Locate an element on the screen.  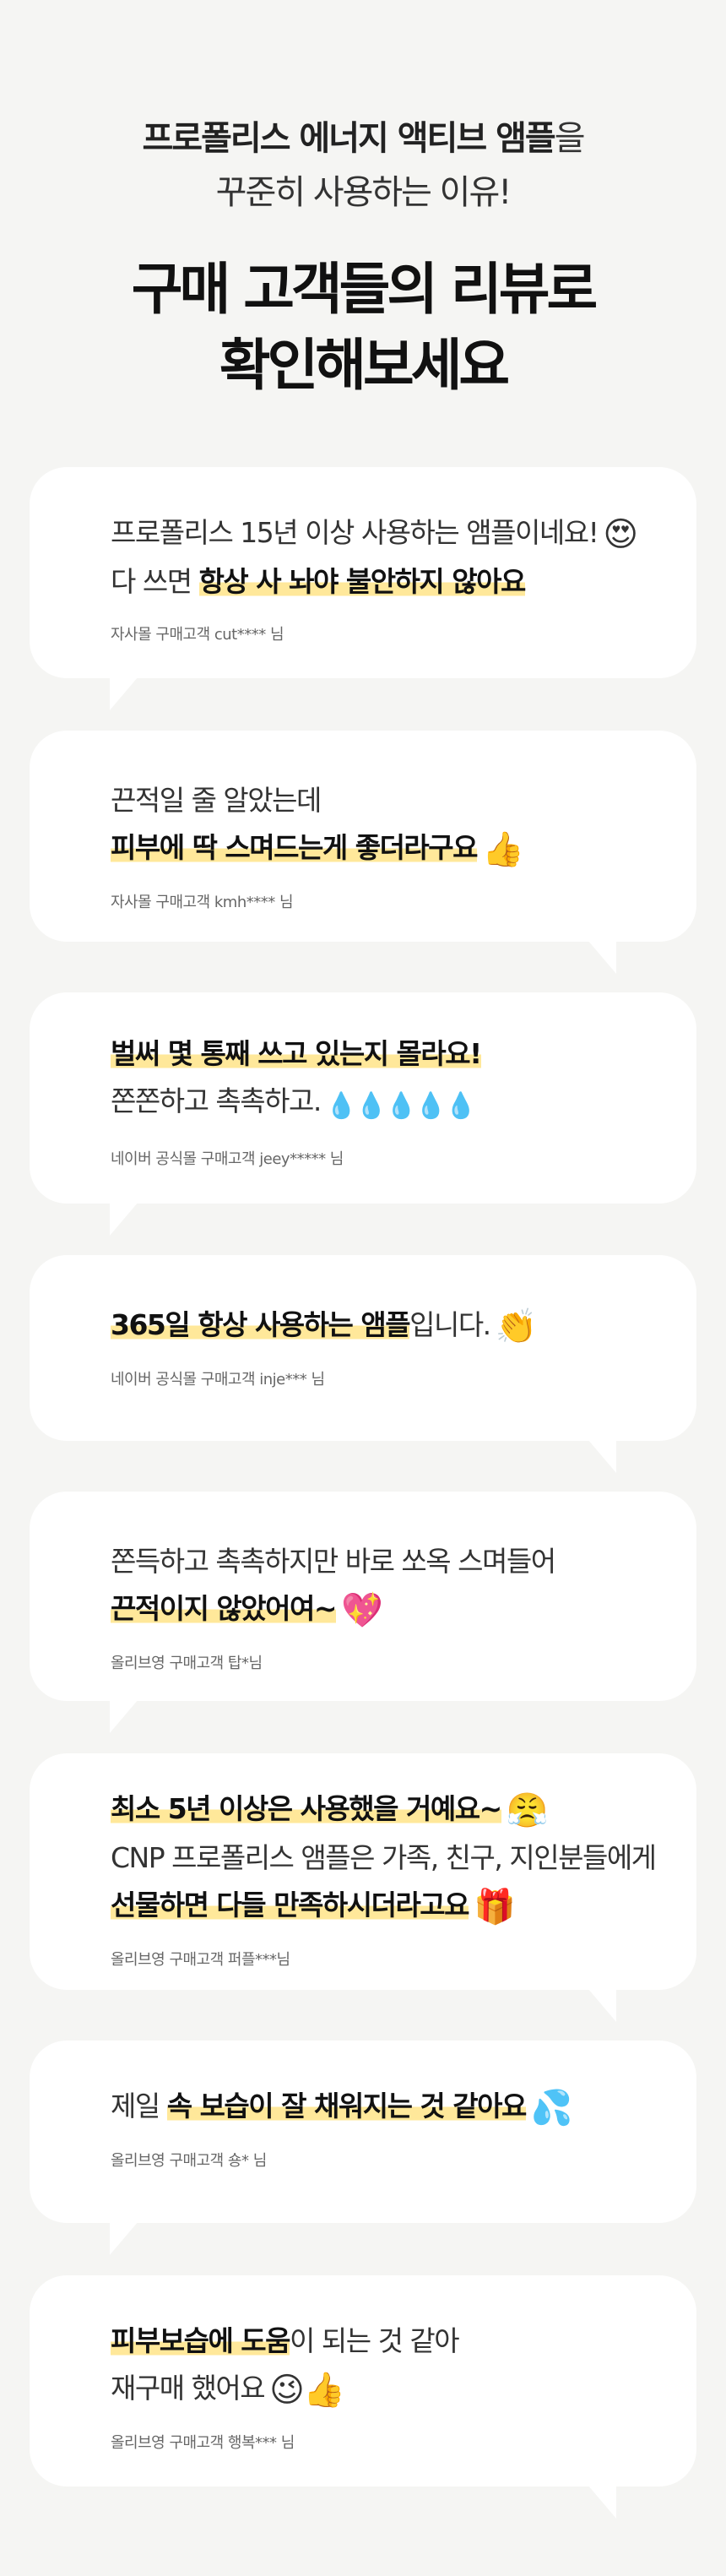
intro-line-2: 꾸준히 사용하는 이유! is located at coordinates (363, 192).